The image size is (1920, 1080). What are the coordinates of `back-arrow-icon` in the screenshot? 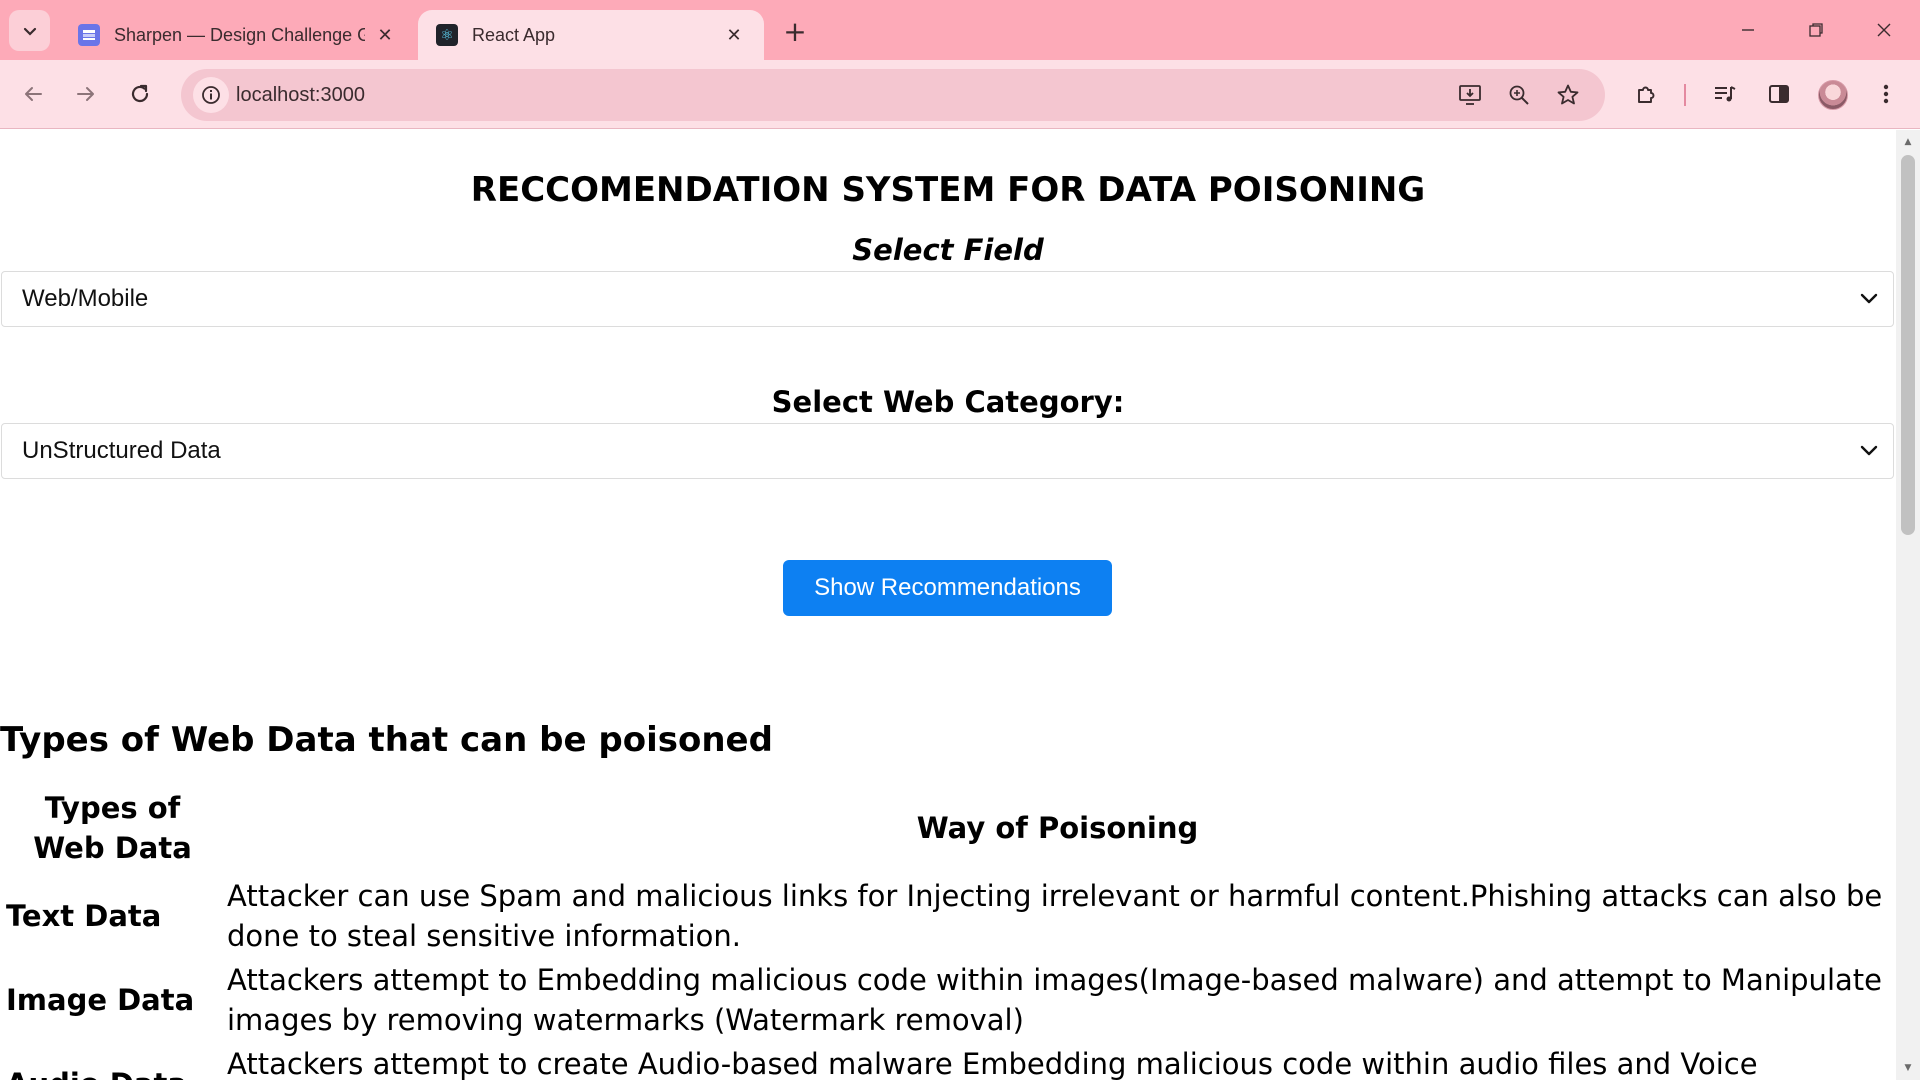 It's located at (33, 94).